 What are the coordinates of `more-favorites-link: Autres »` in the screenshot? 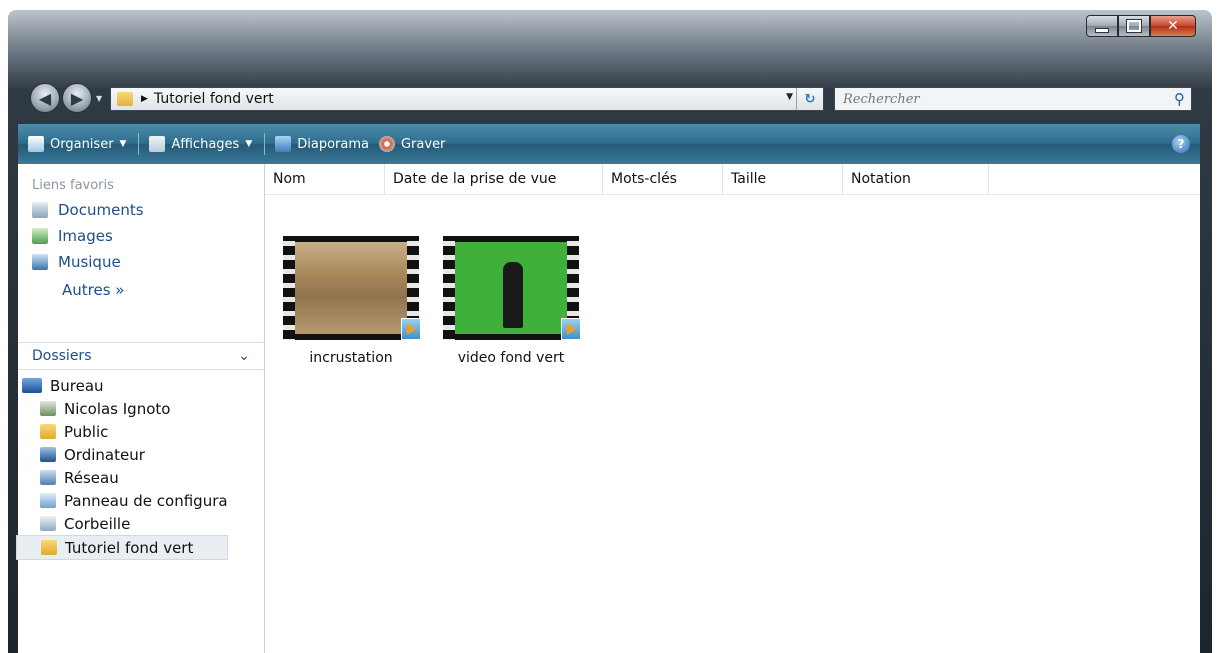 It's located at (163, 290).